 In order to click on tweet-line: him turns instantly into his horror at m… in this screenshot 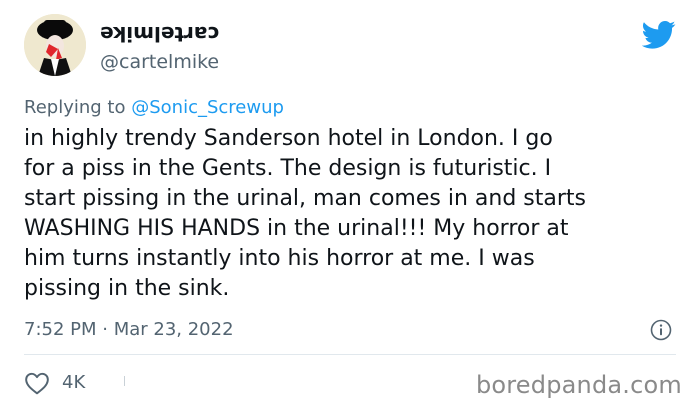, I will do `click(279, 258)`.